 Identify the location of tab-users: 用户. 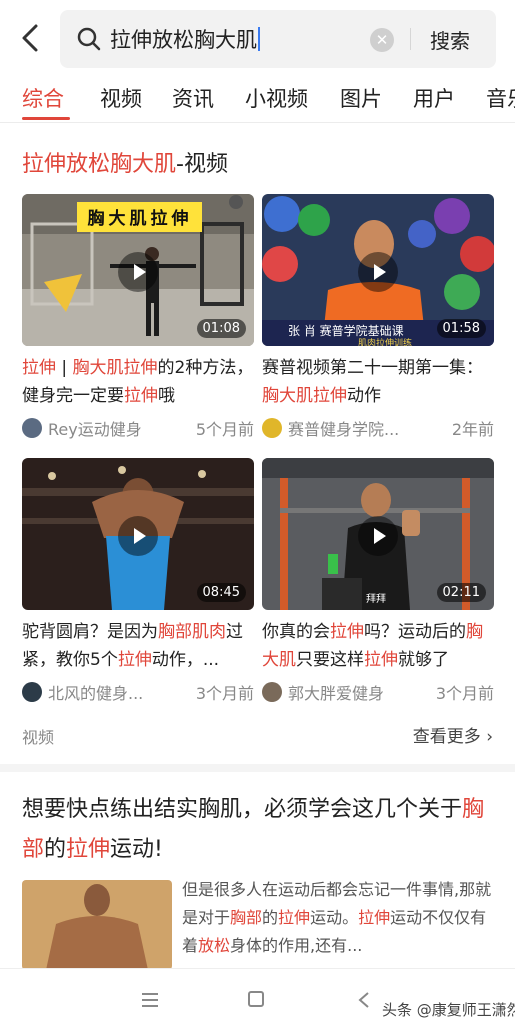
(434, 98).